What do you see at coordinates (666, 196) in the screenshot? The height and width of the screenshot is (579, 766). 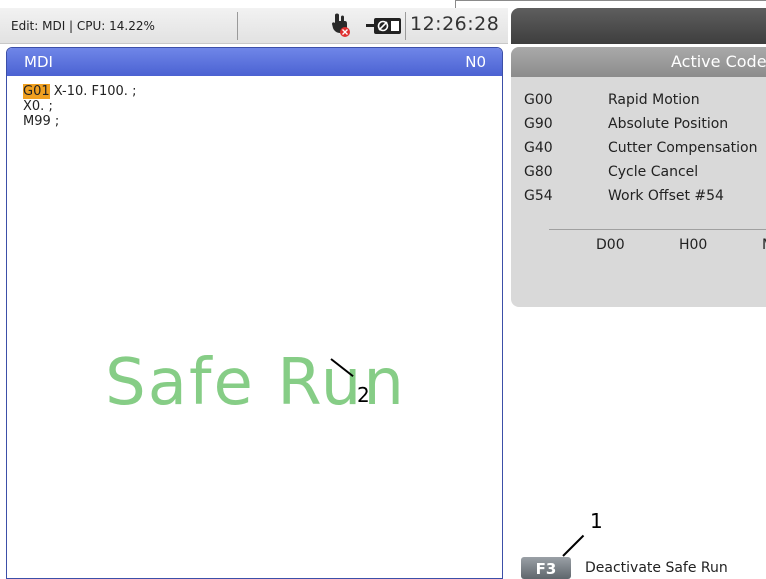 I see `g-code-description: Work Offset #54` at bounding box center [666, 196].